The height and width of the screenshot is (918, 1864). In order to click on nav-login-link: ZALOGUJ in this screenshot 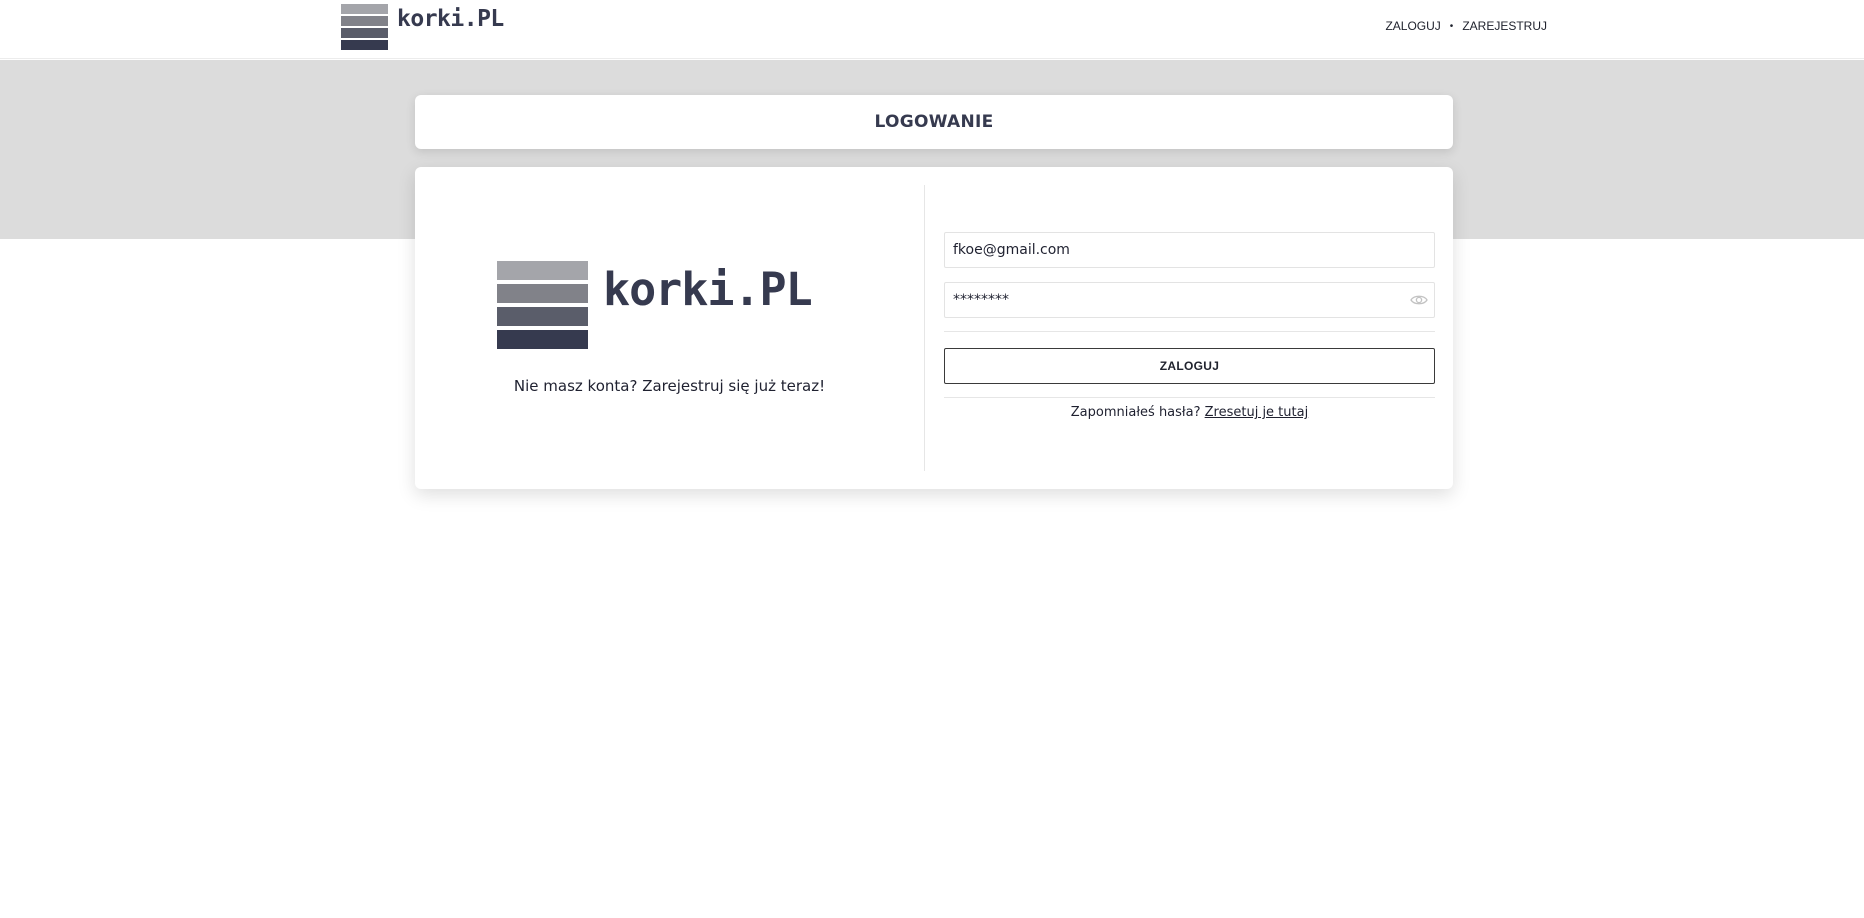, I will do `click(1412, 26)`.